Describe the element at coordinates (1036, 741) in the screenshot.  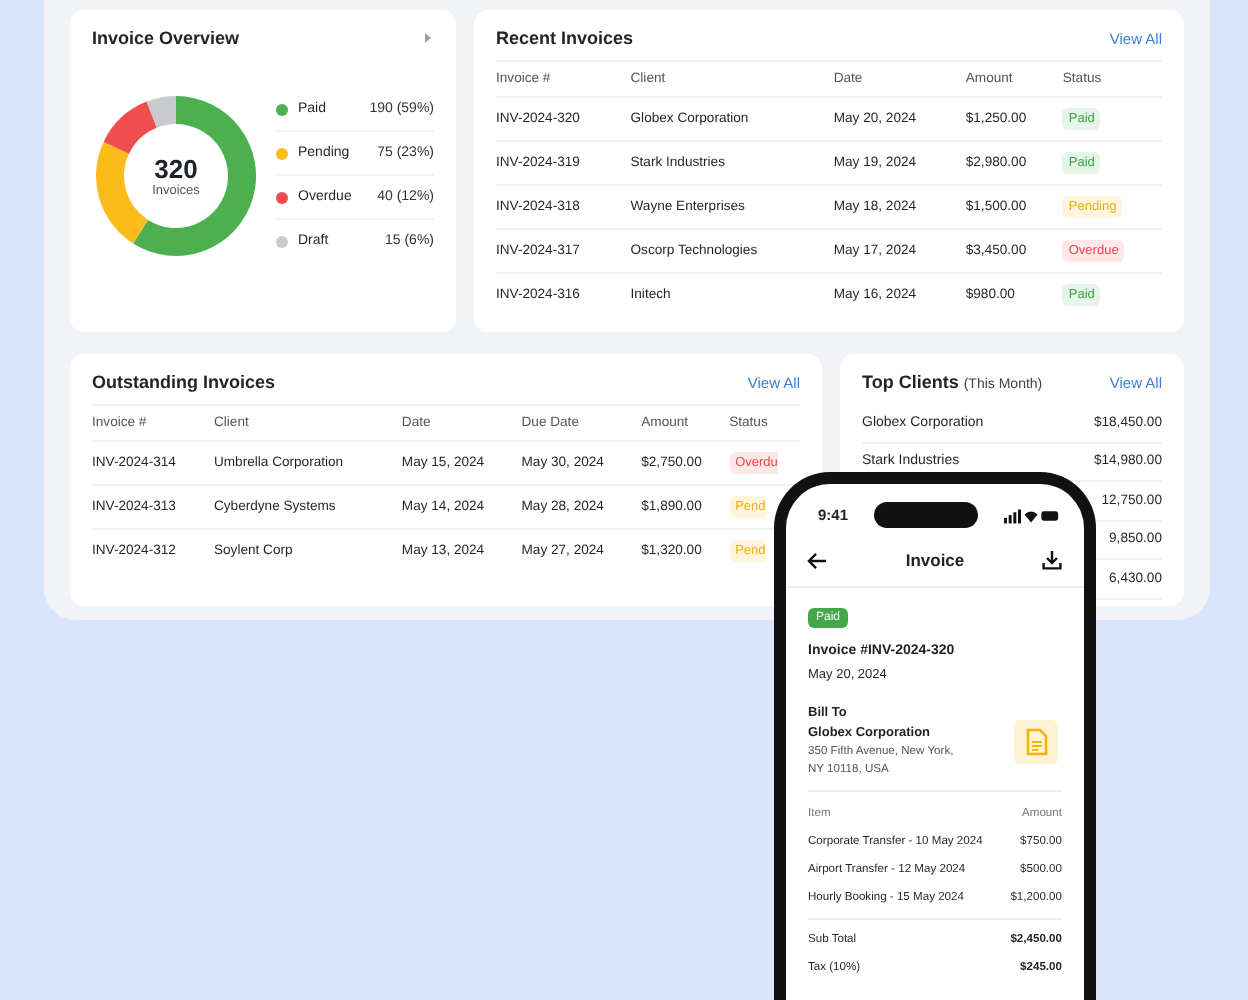
I see `document-icon` at that location.